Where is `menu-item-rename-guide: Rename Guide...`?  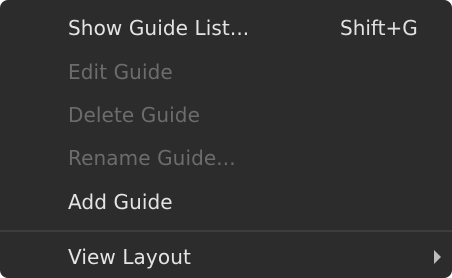 menu-item-rename-guide: Rename Guide... is located at coordinates (226, 158).